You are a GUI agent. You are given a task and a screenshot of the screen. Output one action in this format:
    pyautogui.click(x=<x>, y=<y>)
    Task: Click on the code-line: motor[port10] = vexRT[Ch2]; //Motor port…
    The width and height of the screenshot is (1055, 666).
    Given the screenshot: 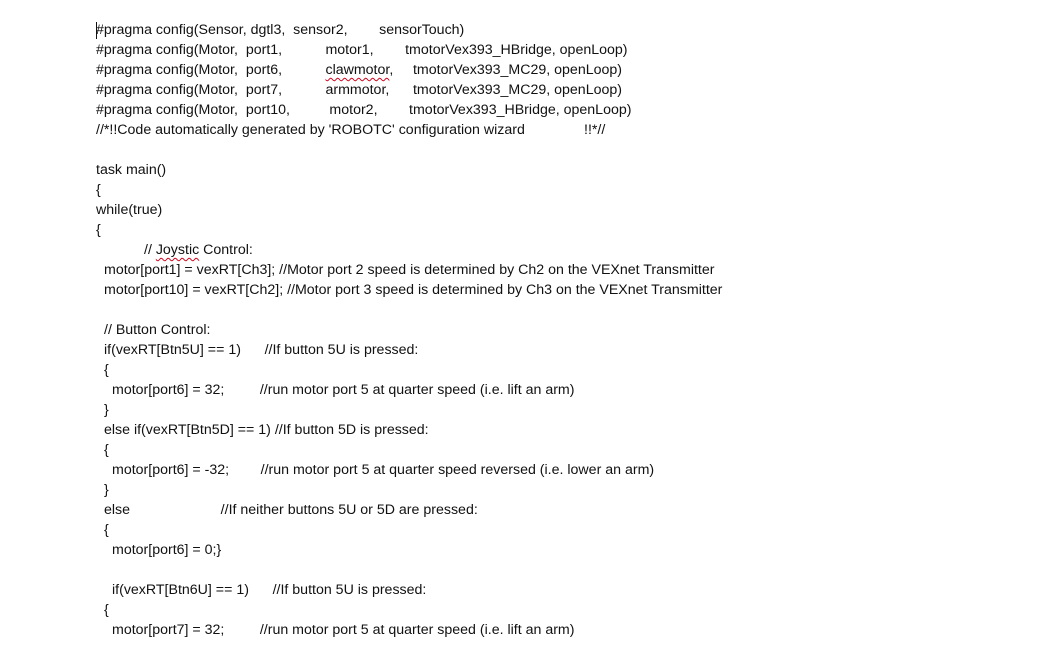 What is the action you would take?
    pyautogui.click(x=413, y=290)
    